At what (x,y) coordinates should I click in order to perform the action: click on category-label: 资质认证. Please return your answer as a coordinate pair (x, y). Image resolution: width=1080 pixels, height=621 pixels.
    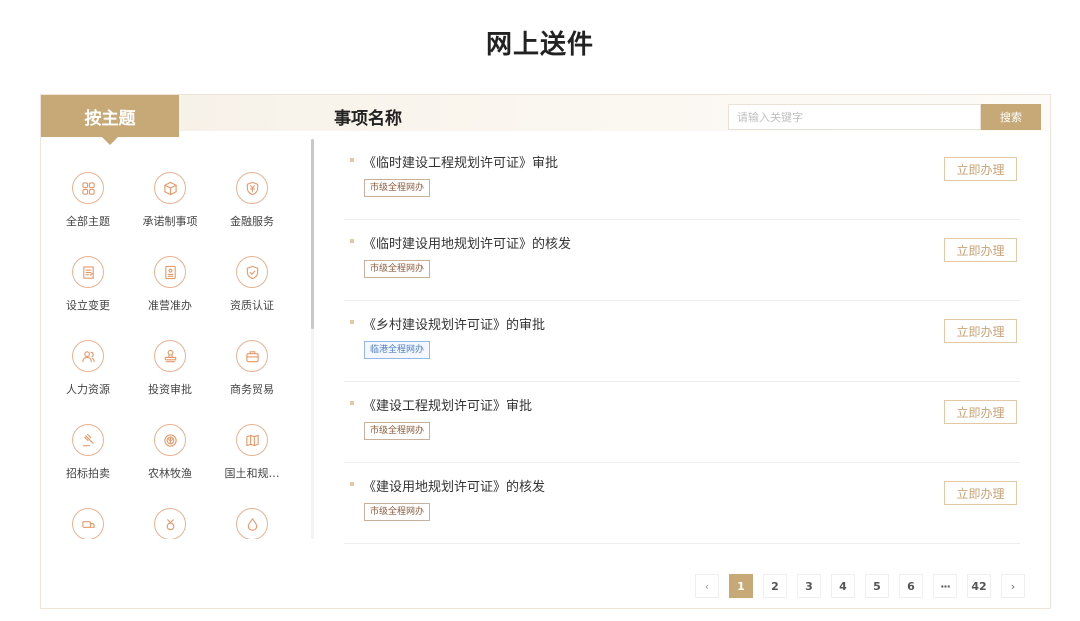
    Looking at the image, I should click on (252, 305).